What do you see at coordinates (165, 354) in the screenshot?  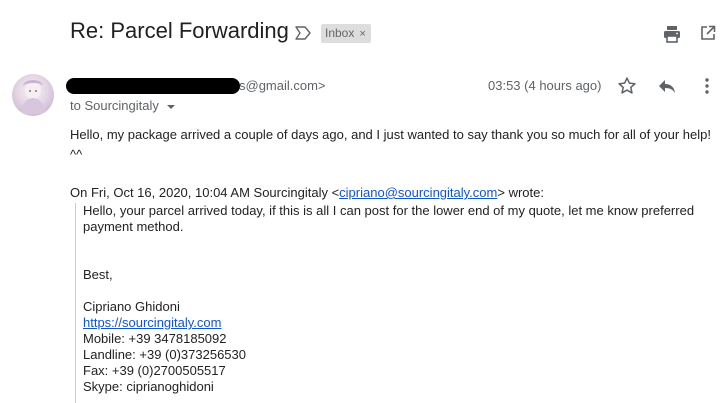 I see `signature-landline: Landline: +39 (0)373256530` at bounding box center [165, 354].